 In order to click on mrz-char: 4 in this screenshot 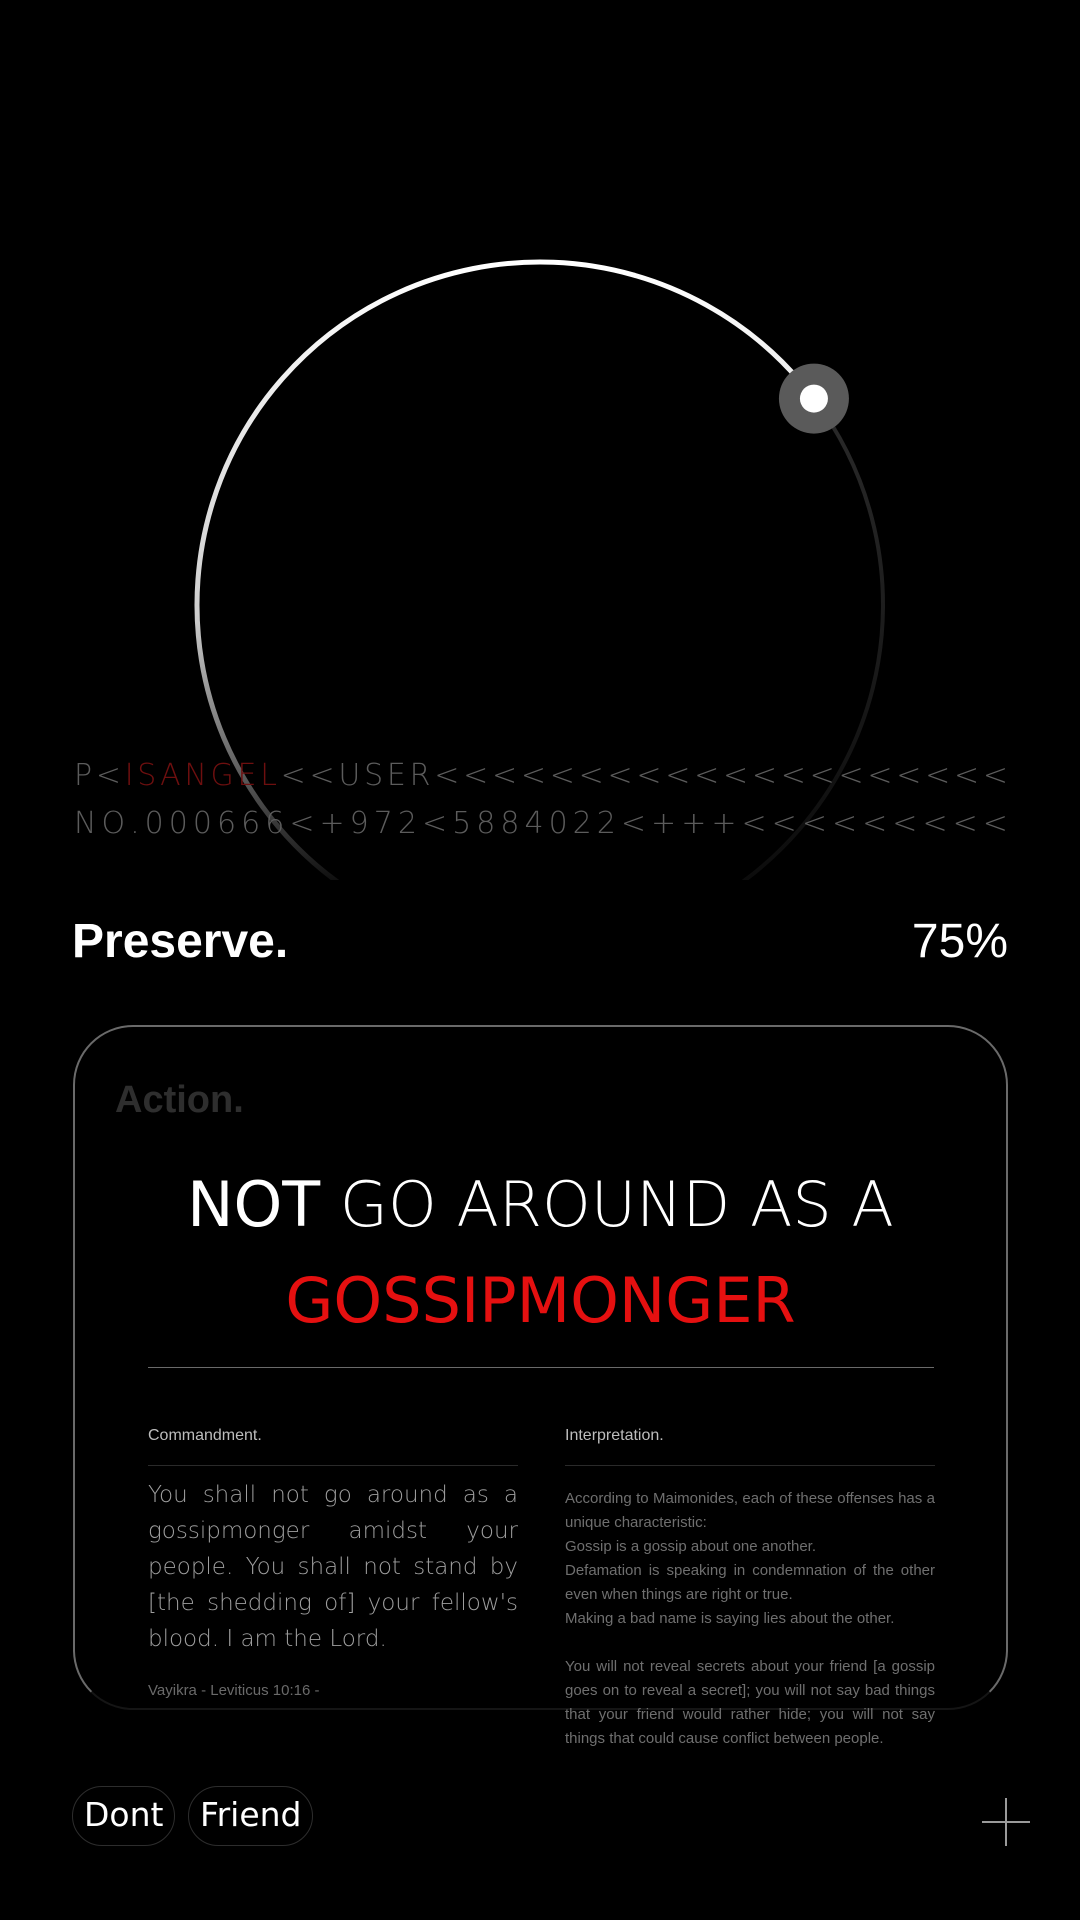, I will do `click(534, 823)`.